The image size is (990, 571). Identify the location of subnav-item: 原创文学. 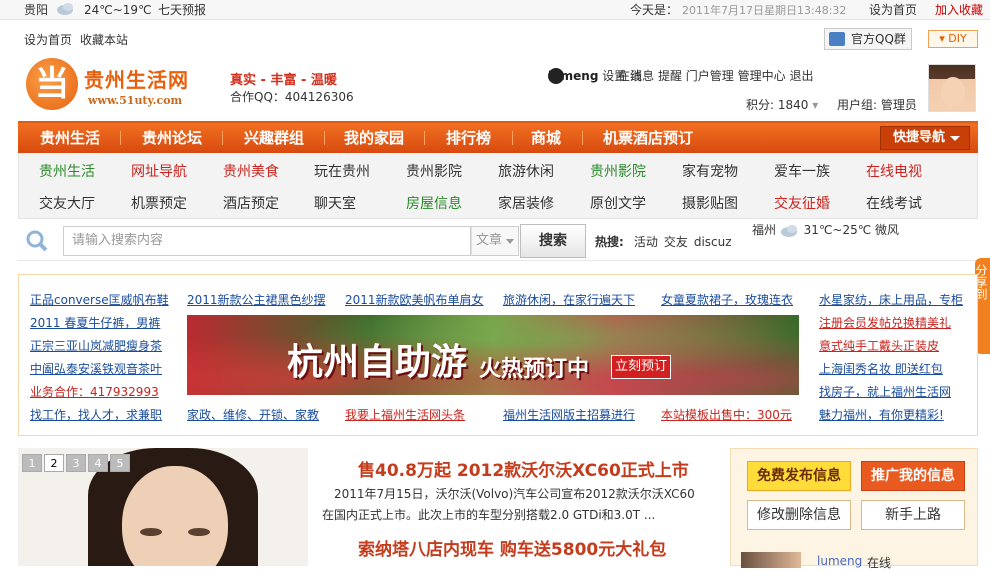
(618, 203).